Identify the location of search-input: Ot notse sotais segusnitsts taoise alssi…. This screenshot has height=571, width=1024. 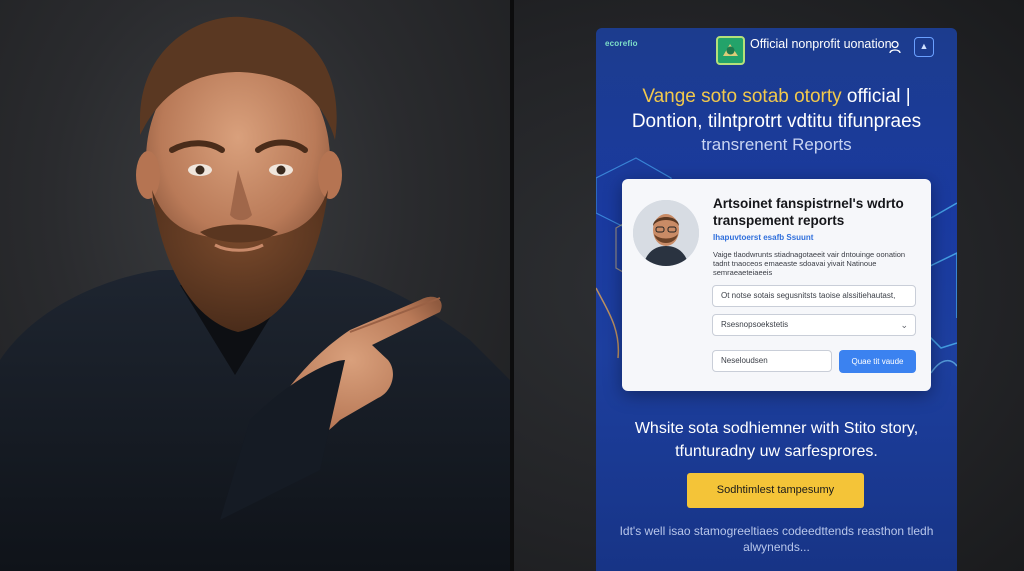
(814, 296).